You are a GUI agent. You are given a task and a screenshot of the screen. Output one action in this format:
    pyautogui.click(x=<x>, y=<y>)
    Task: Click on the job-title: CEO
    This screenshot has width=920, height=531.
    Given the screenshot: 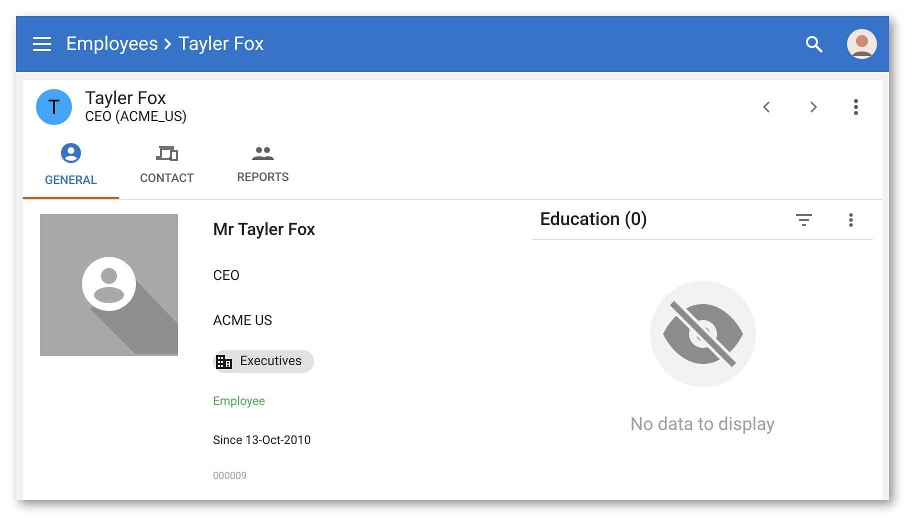 What is the action you would take?
    pyautogui.click(x=226, y=276)
    